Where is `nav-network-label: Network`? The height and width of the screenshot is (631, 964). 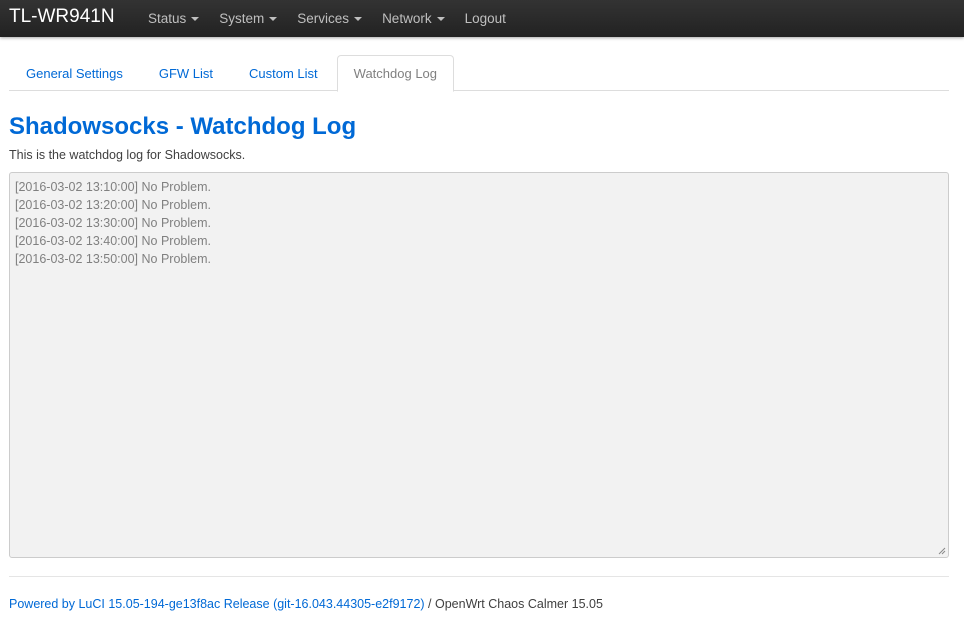 nav-network-label: Network is located at coordinates (407, 18).